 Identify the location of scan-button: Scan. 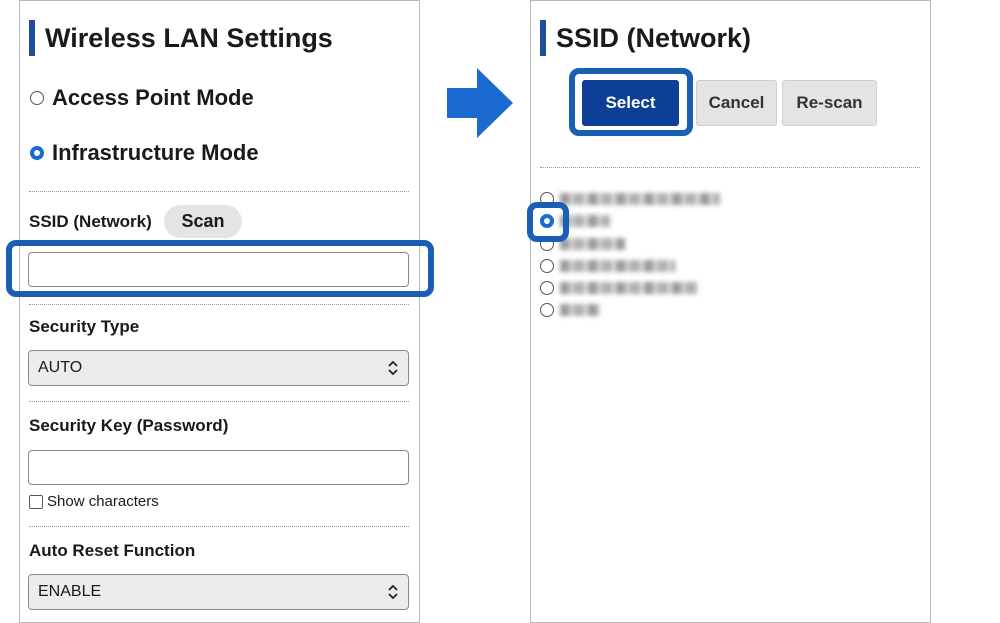
(203, 221).